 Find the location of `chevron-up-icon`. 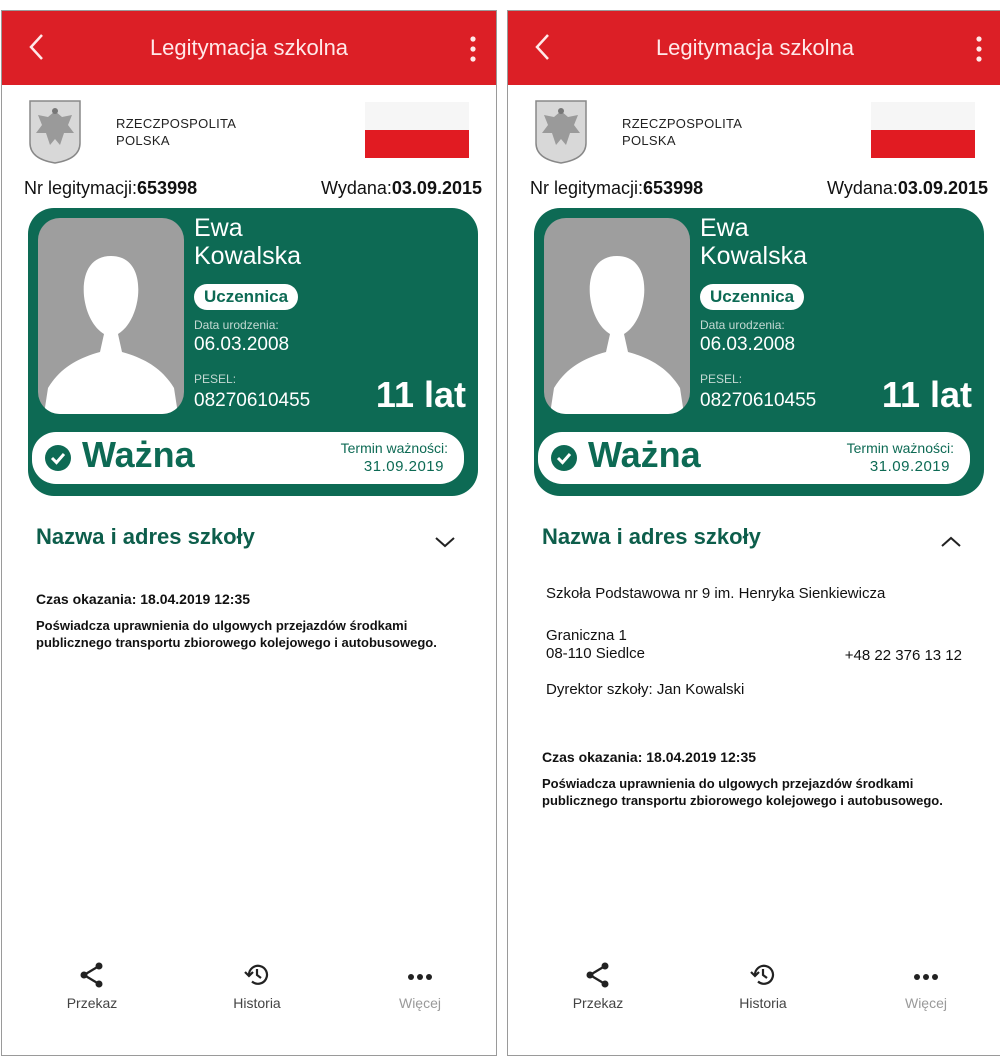

chevron-up-icon is located at coordinates (951, 542).